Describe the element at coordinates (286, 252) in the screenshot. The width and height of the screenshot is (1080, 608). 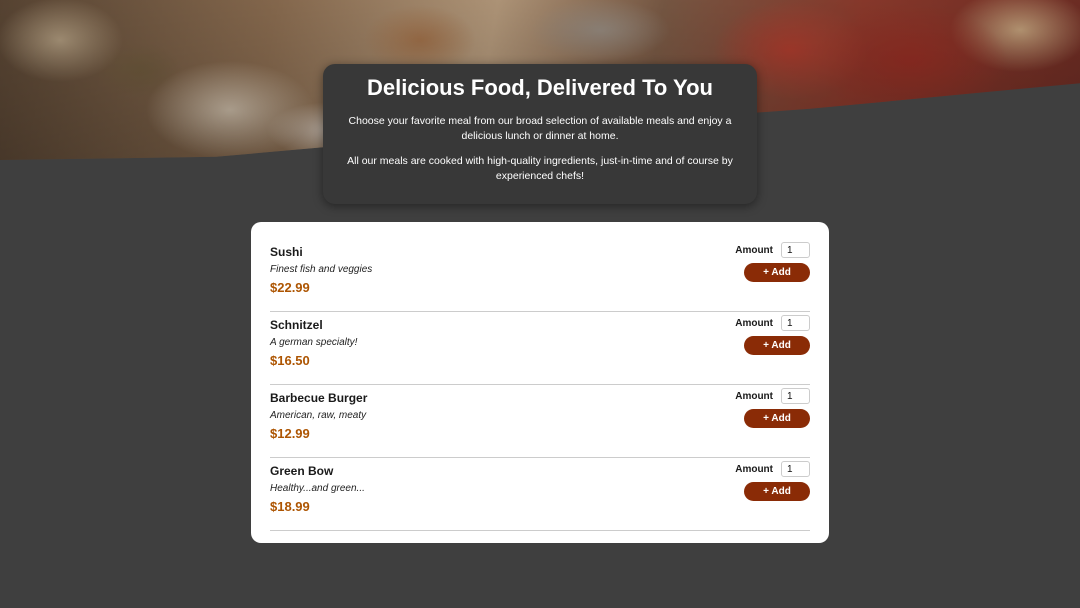
I see `meal-name: Sushi` at that location.